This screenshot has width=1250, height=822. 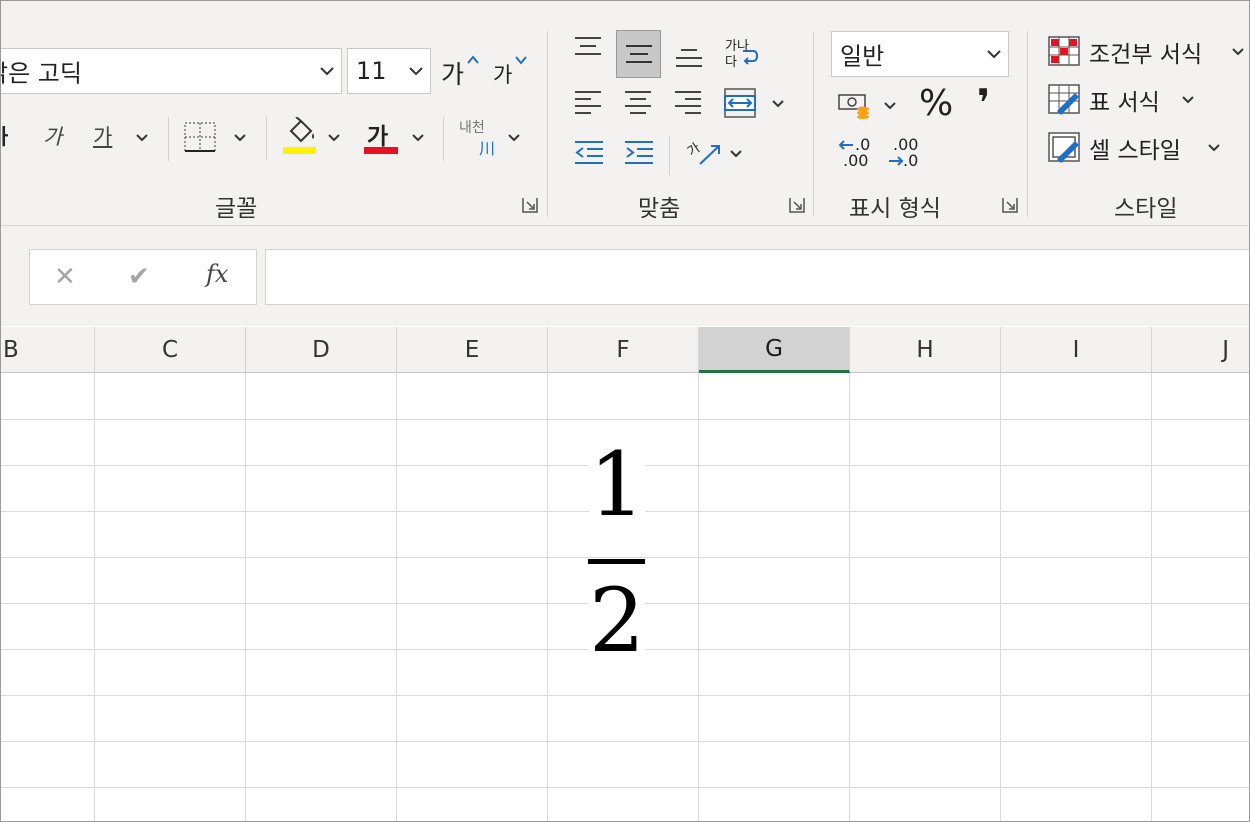 I want to click on caret-down-icon, so click(x=521, y=60).